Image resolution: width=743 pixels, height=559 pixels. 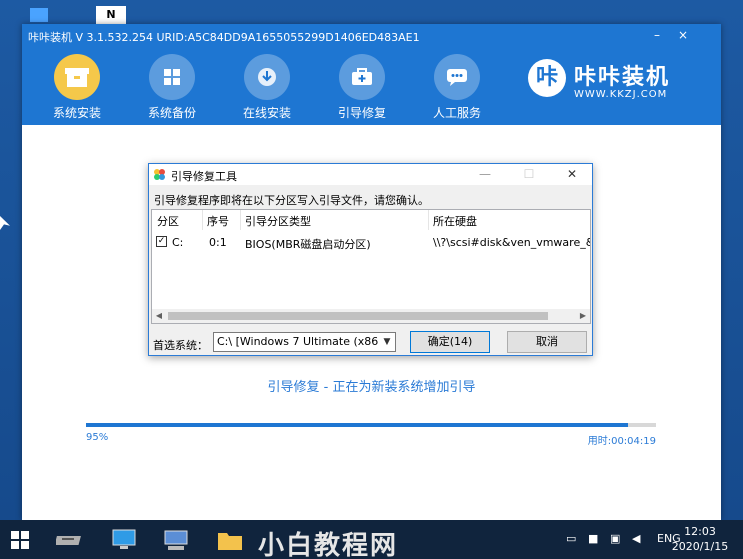 What do you see at coordinates (176, 539) in the screenshot?
I see `network-tool-icon` at bounding box center [176, 539].